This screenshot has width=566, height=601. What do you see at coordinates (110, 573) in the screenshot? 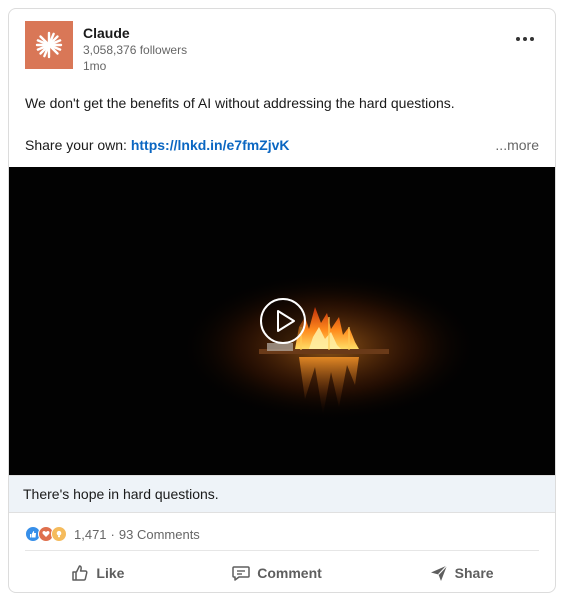
I see `like-label: Like` at bounding box center [110, 573].